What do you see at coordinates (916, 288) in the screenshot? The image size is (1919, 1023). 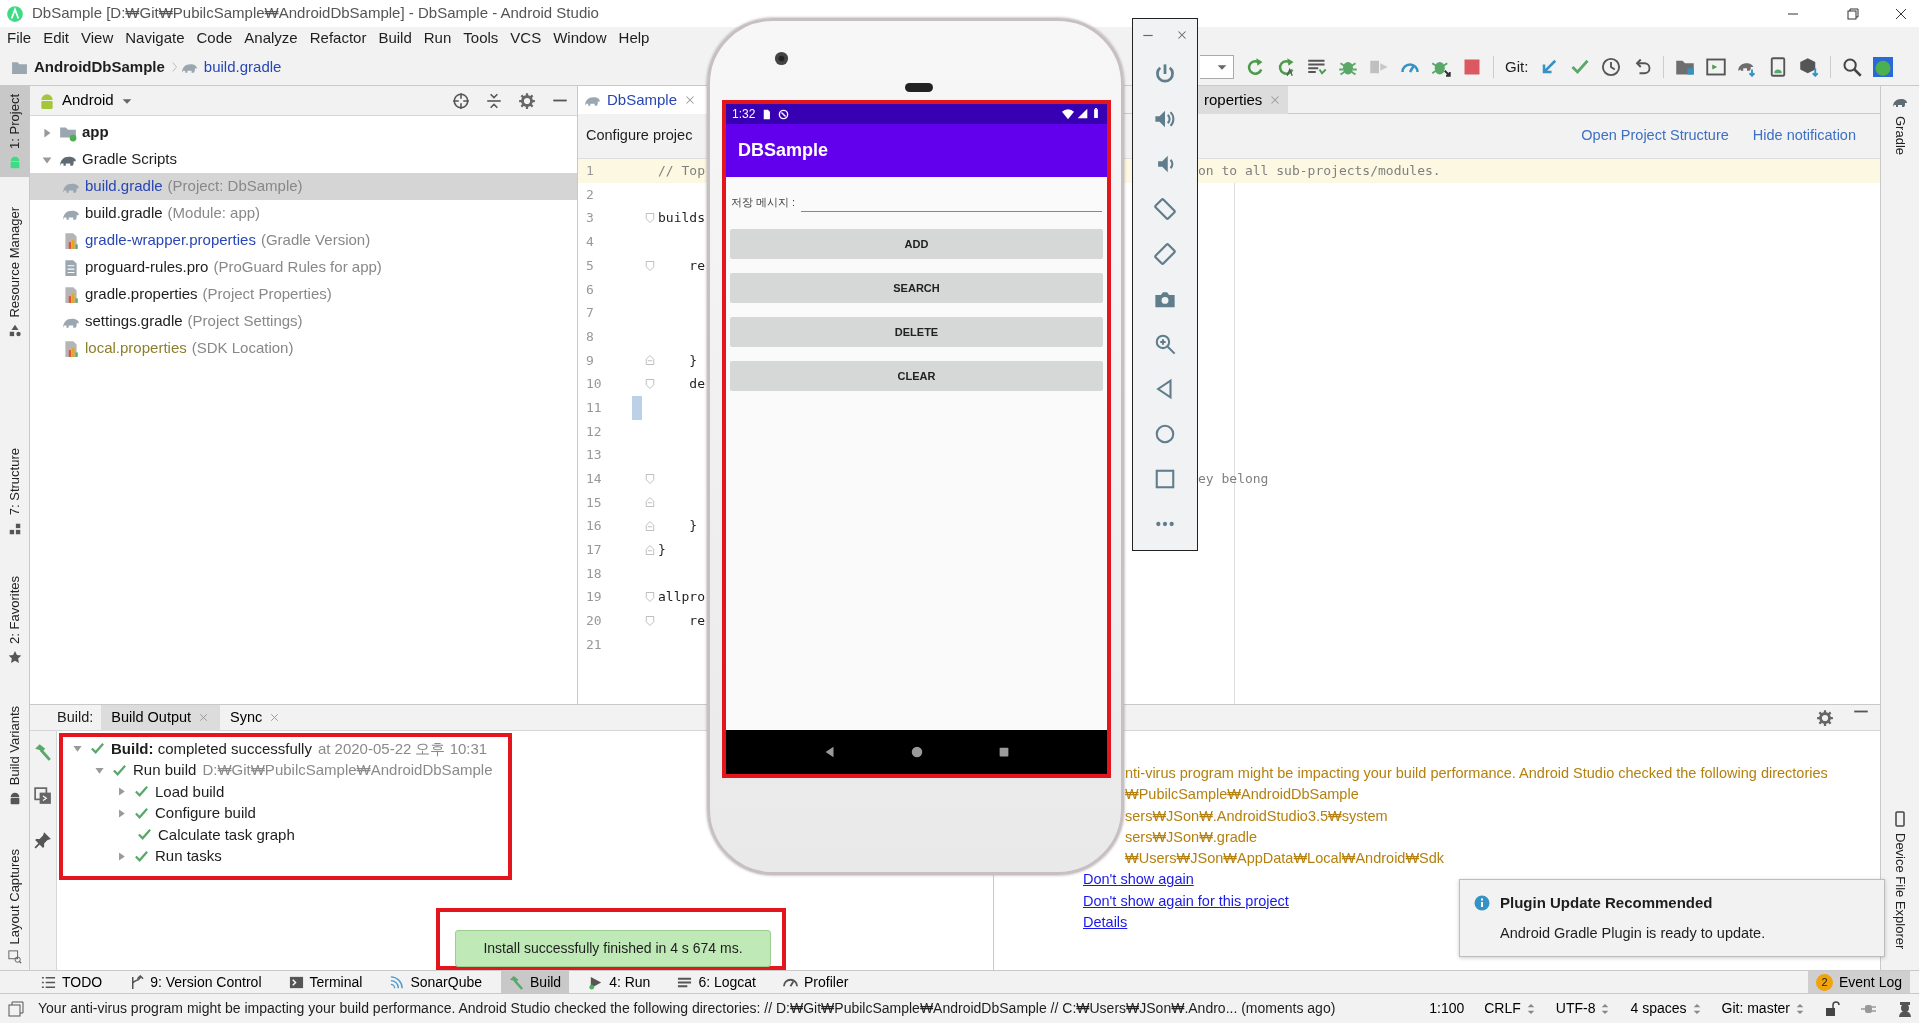 I see `app-button: SEARCH` at bounding box center [916, 288].